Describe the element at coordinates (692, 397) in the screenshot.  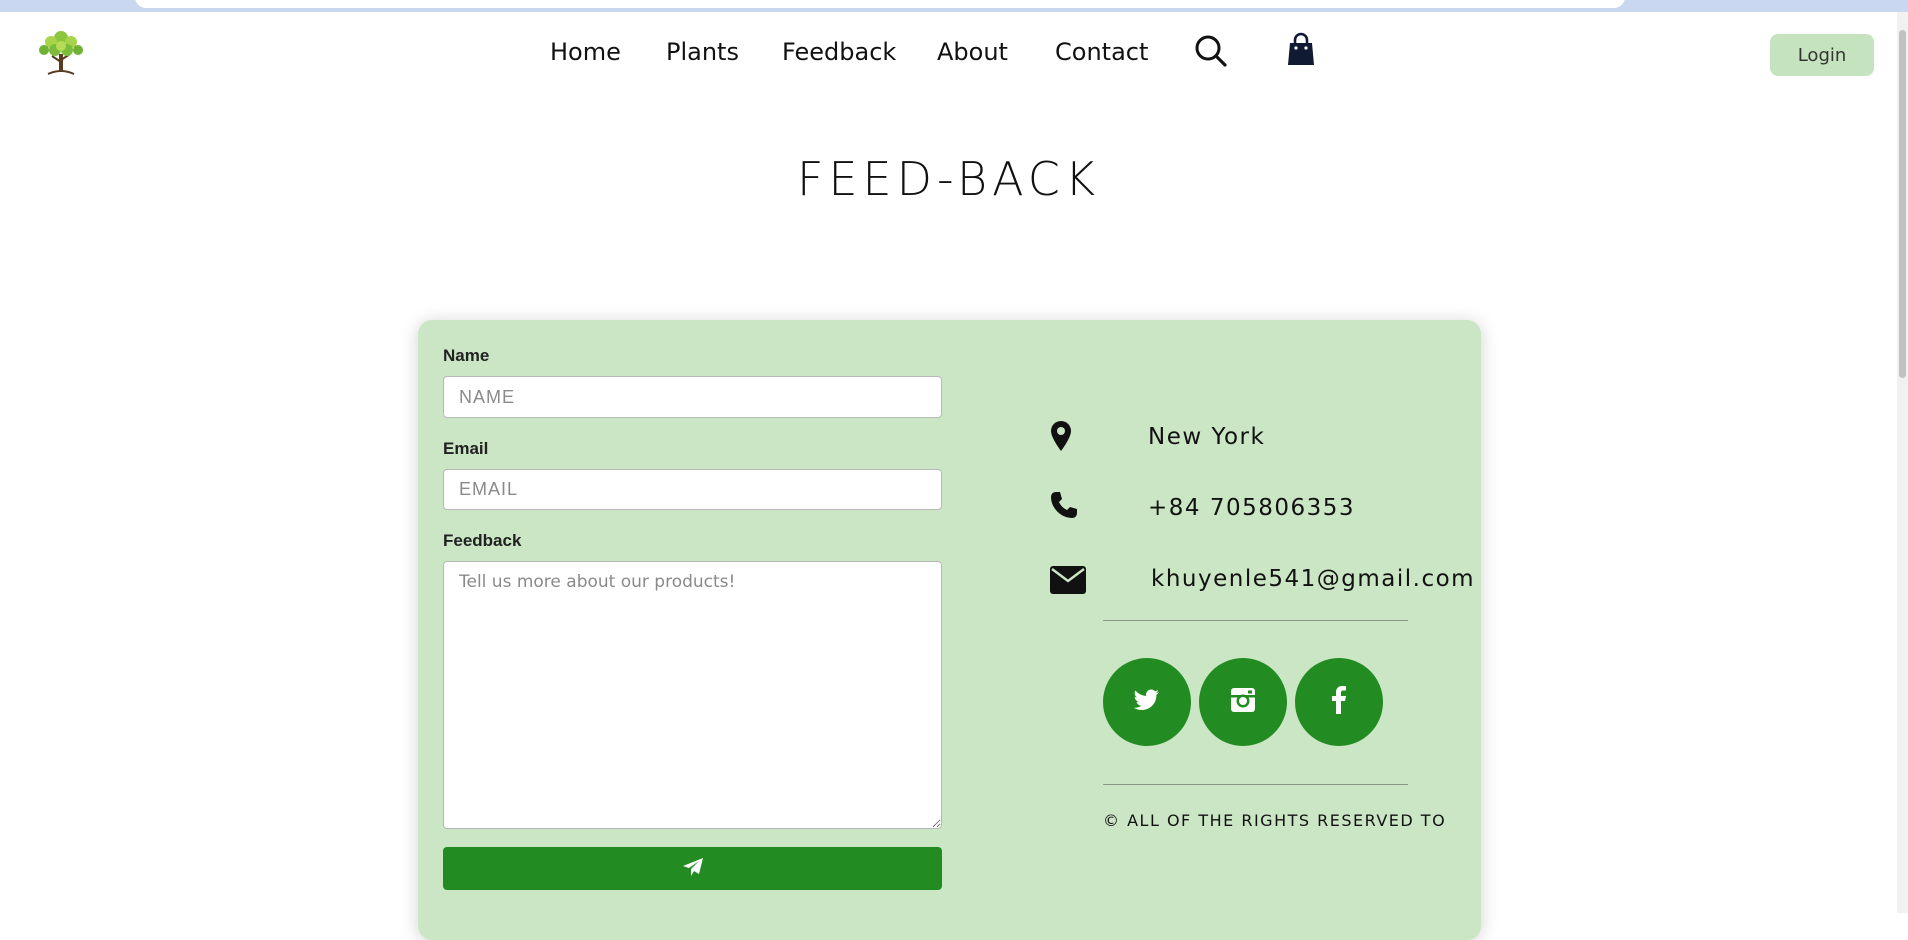
I see `name-input` at that location.